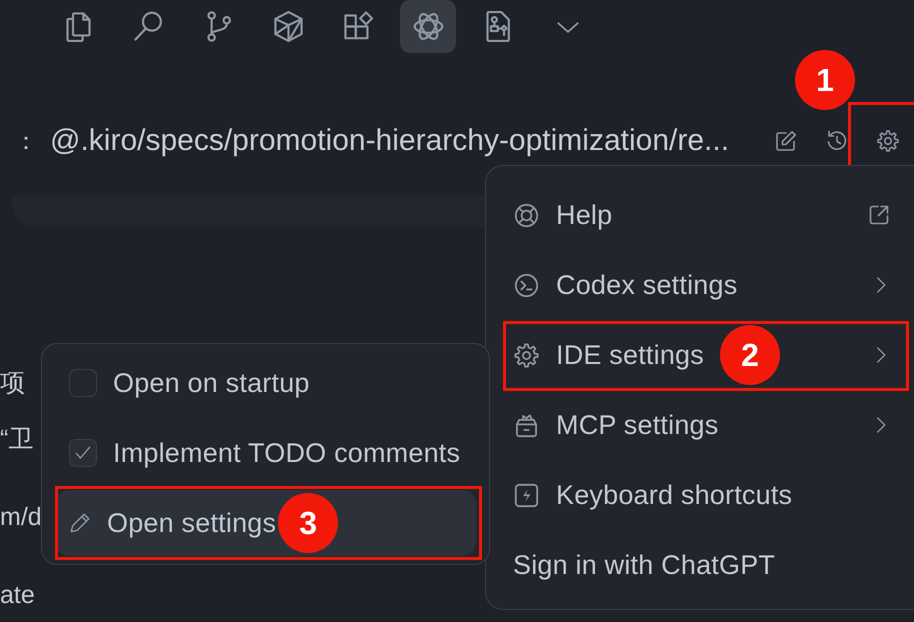 The height and width of the screenshot is (622, 914). Describe the element at coordinates (837, 141) in the screenshot. I see `history-icon` at that location.